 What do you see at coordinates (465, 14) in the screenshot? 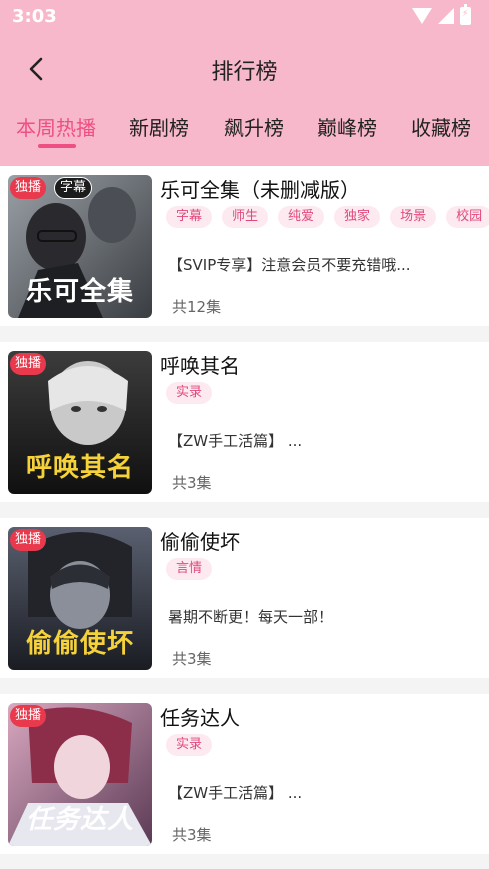
I see `battery-charging-icon` at bounding box center [465, 14].